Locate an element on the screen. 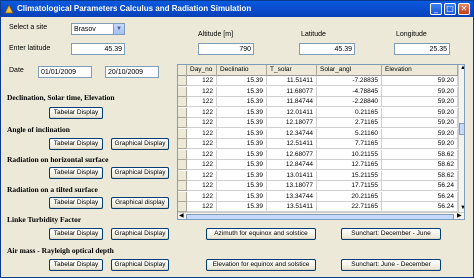 The height and width of the screenshot is (278, 474). table-cell: 13.34744 is located at coordinates (292, 196).